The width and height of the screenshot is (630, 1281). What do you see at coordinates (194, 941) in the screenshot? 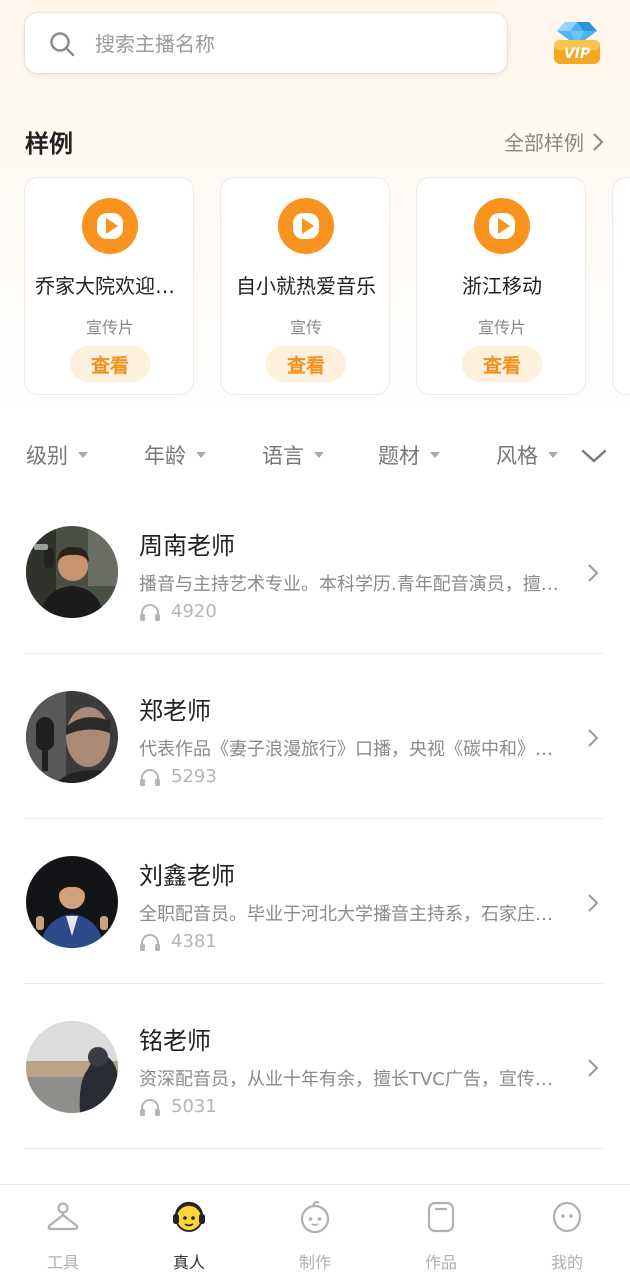
I see `play-count-value: 4381` at bounding box center [194, 941].